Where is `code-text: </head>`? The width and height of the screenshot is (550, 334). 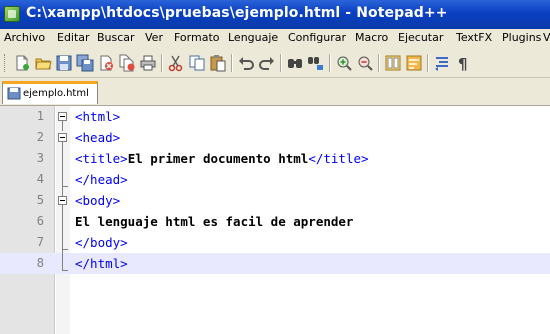 code-text: </head> is located at coordinates (101, 179).